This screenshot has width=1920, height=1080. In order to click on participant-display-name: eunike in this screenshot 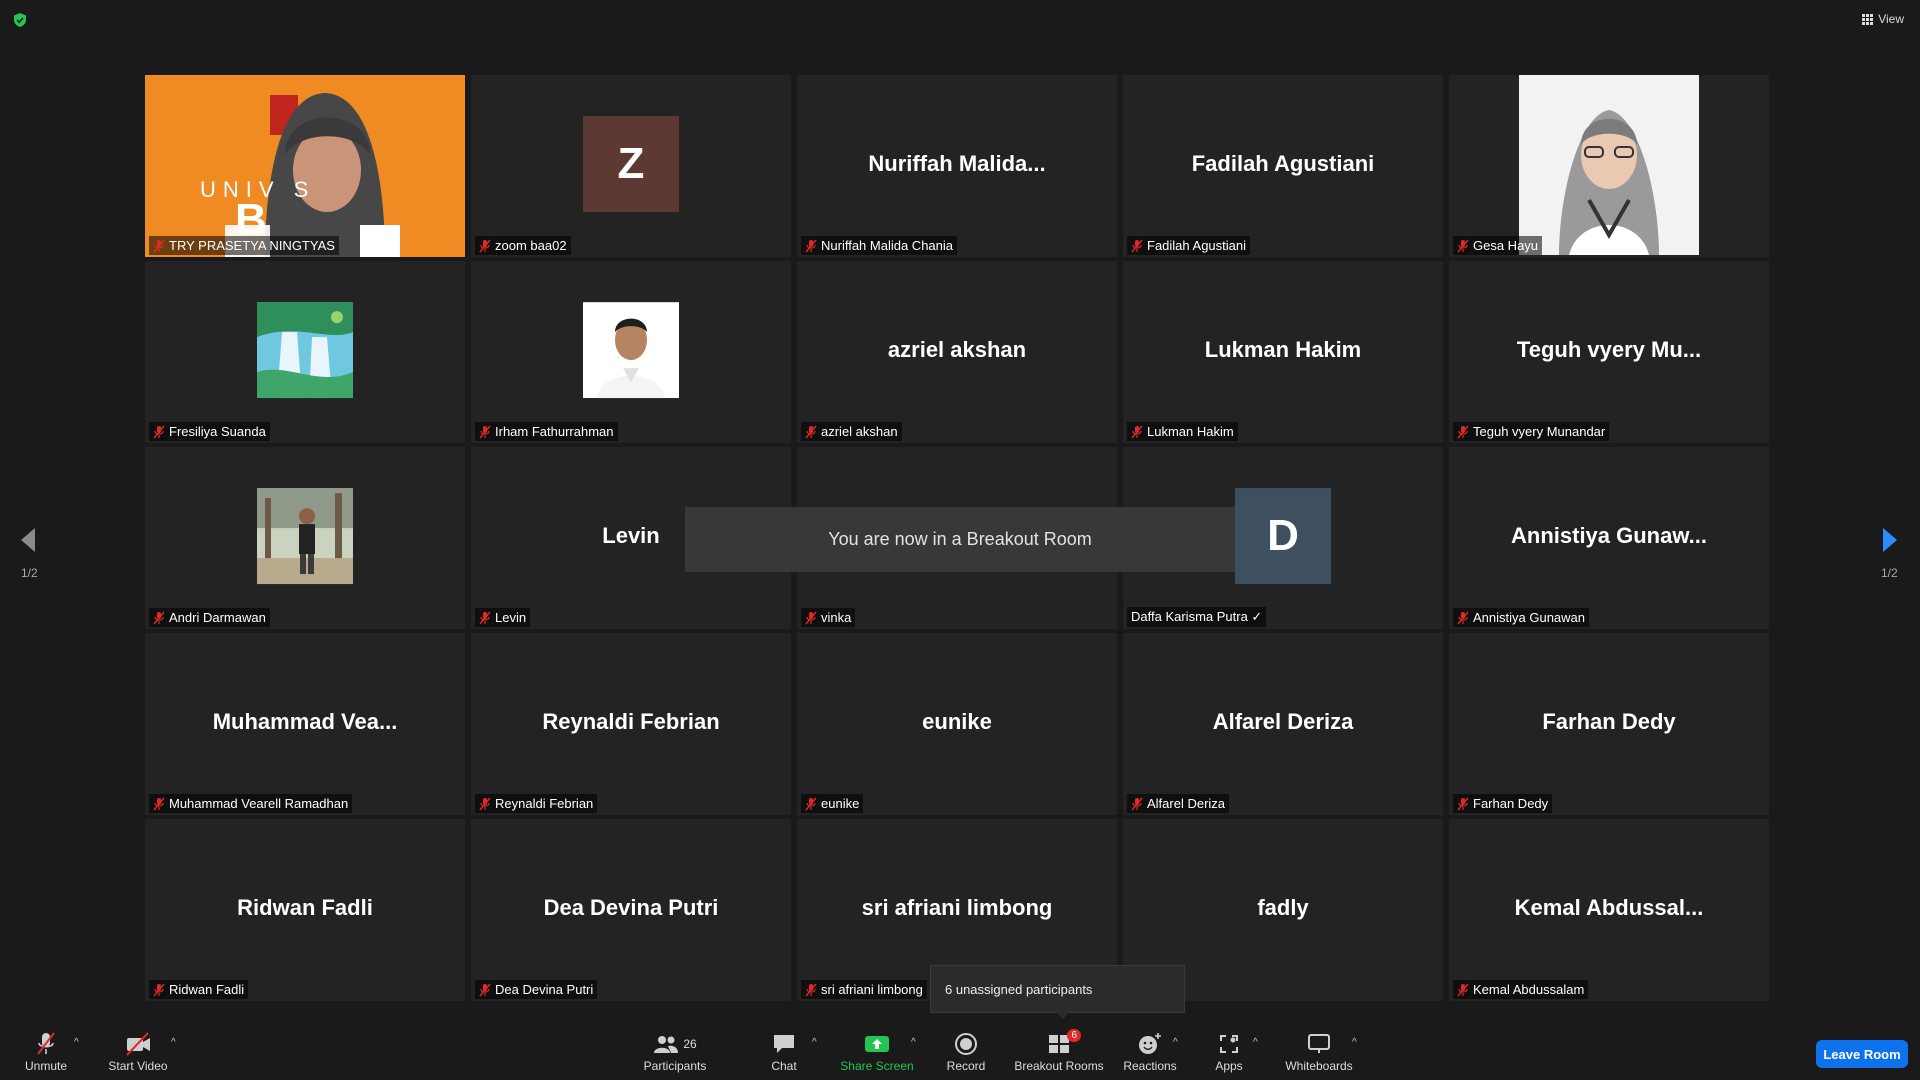, I will do `click(957, 721)`.